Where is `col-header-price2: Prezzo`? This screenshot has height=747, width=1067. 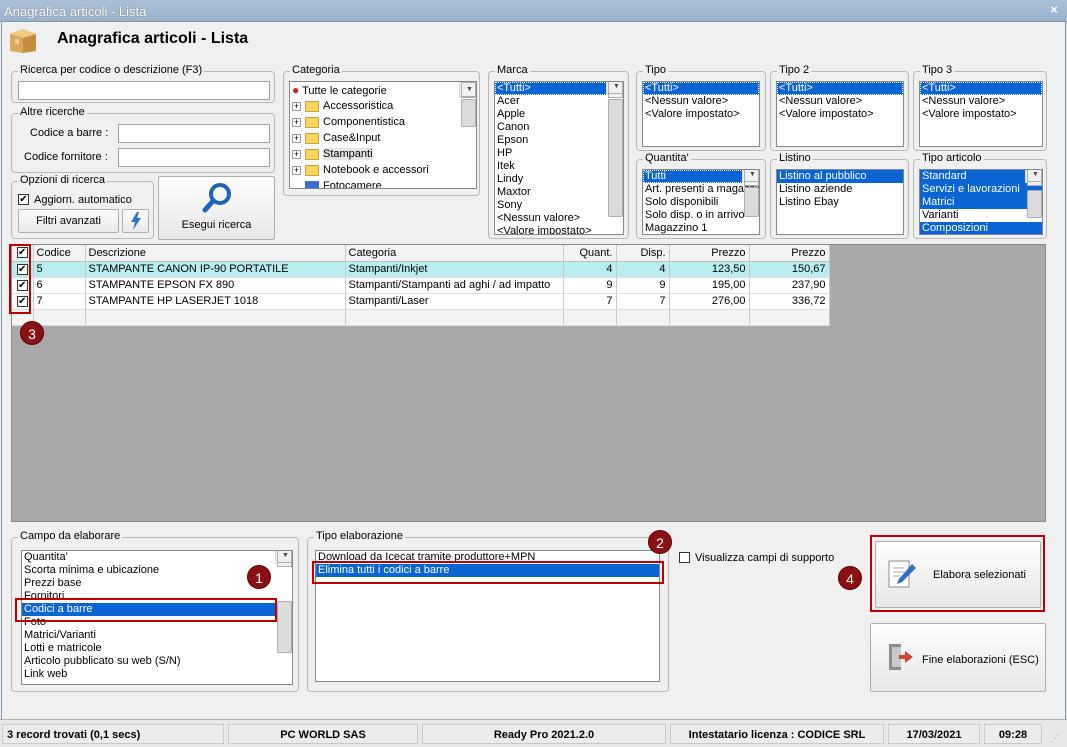 col-header-price2: Prezzo is located at coordinates (789, 253).